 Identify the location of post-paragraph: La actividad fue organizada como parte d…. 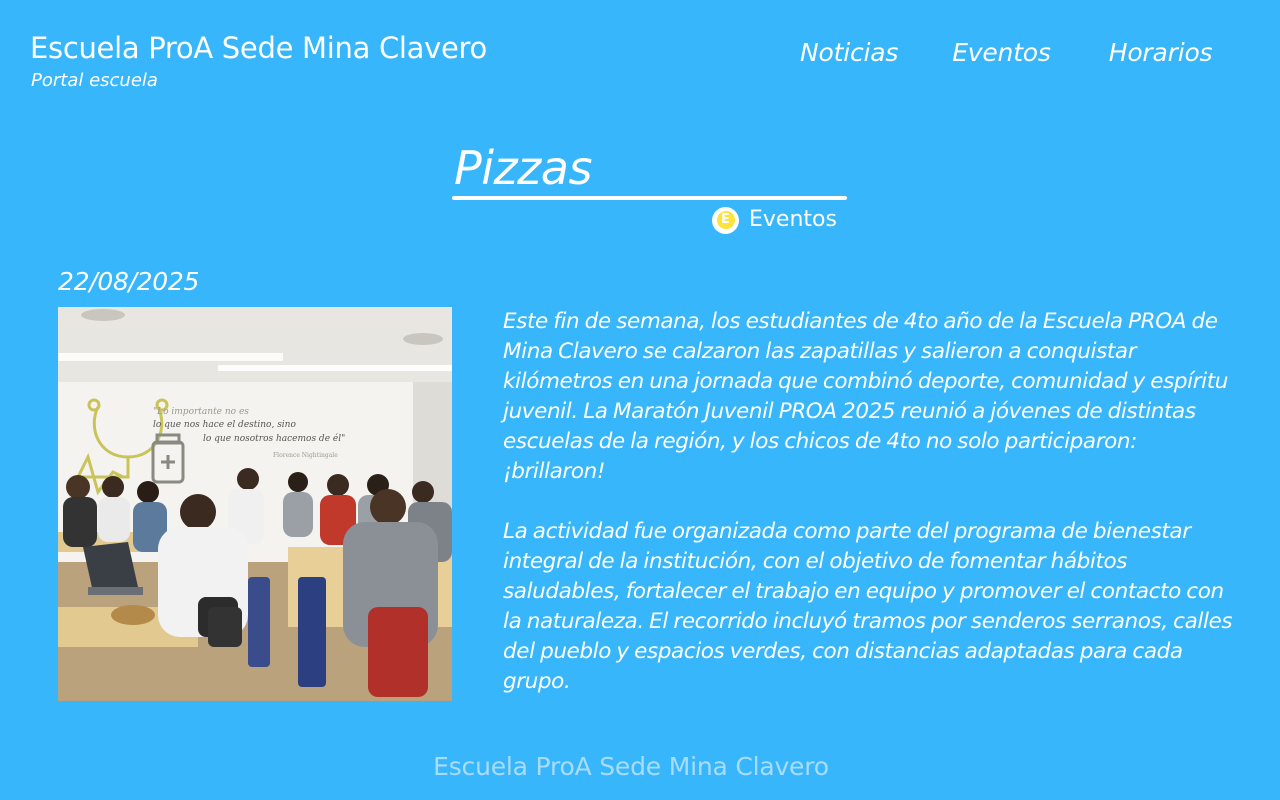
(868, 606).